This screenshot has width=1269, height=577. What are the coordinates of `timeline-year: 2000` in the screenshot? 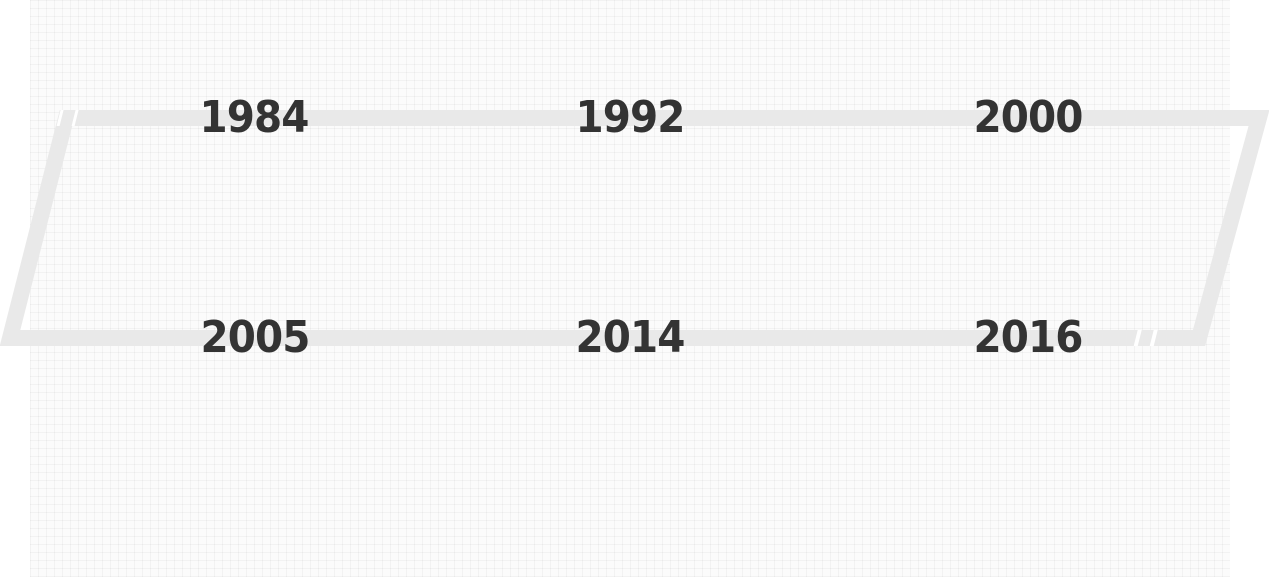 It's located at (1028, 117).